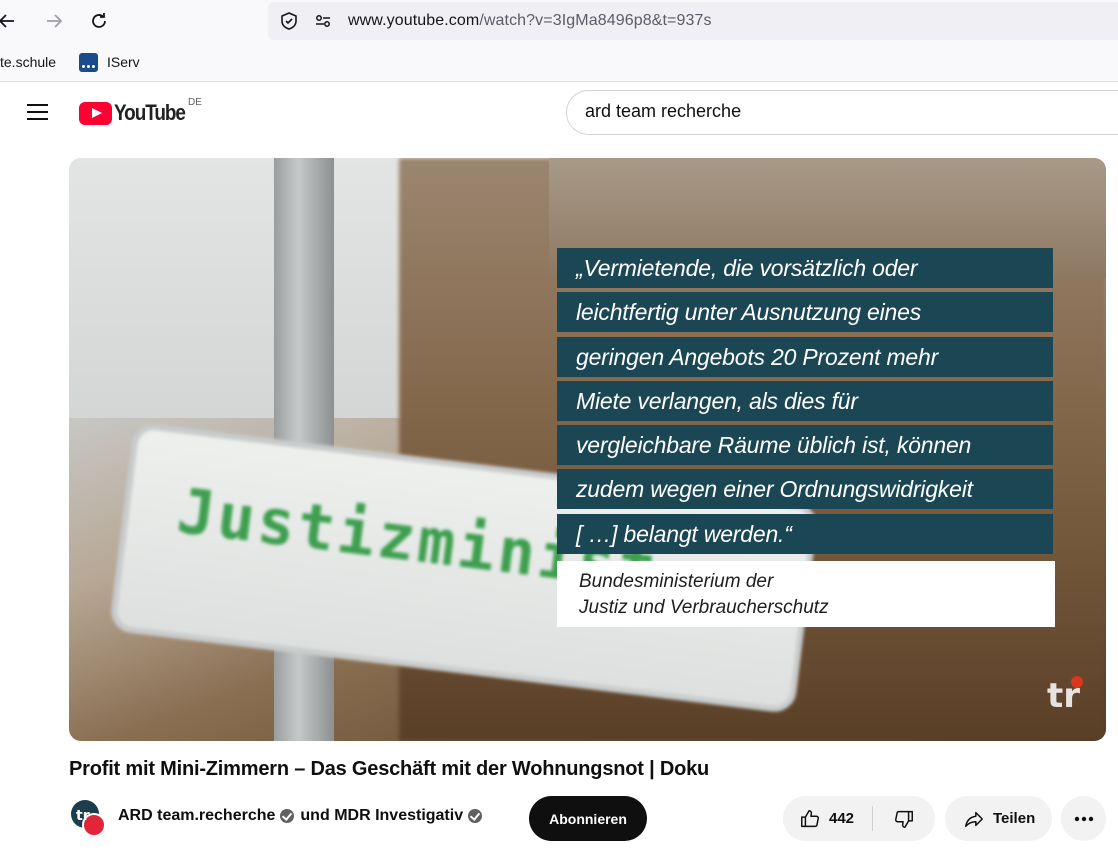  What do you see at coordinates (196, 816) in the screenshot?
I see `channel-name-ard: ARD team.recherche` at bounding box center [196, 816].